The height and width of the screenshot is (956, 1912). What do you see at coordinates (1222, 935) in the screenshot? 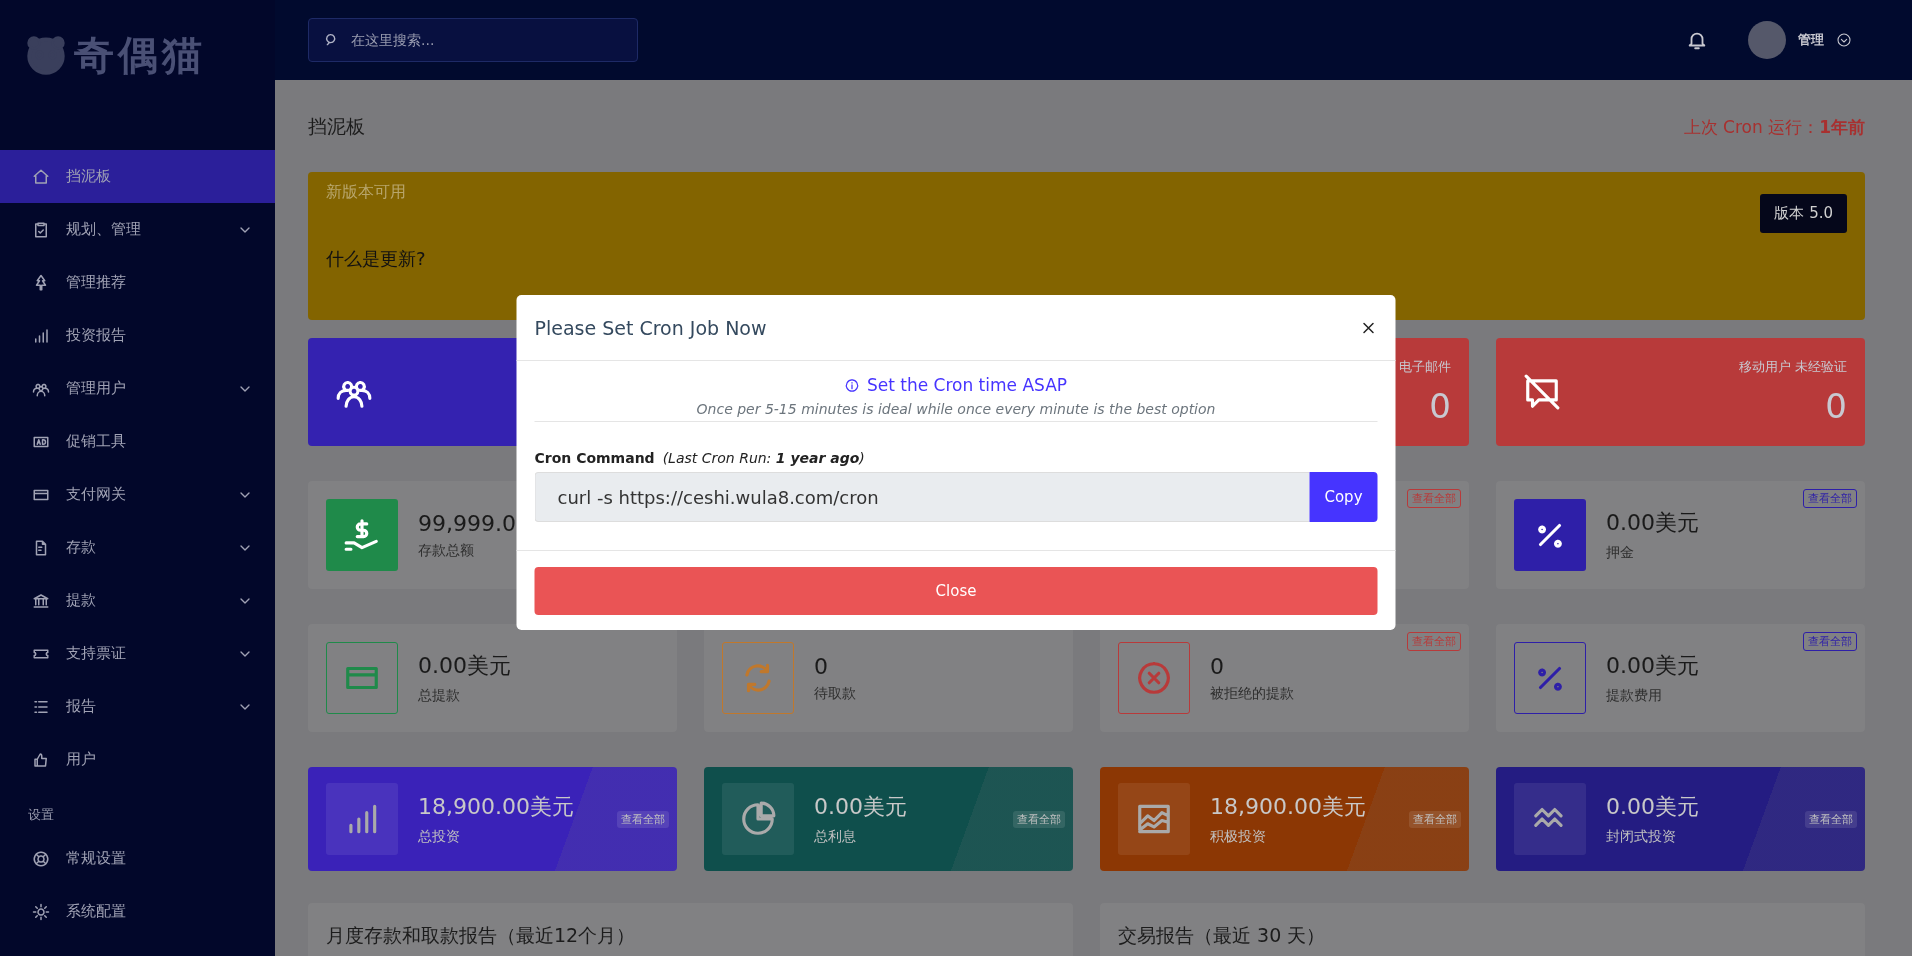
I see `report-title: 交易报告（最近 30 天）` at bounding box center [1222, 935].